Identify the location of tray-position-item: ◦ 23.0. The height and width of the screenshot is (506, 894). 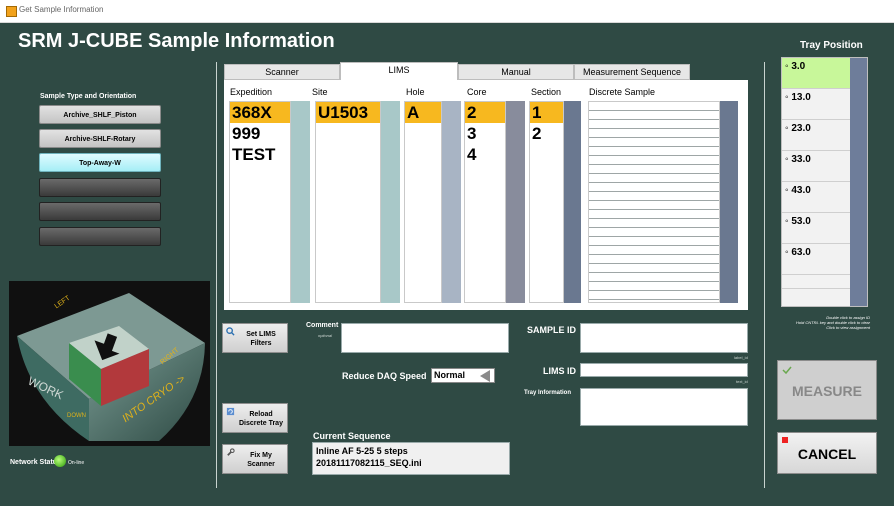
(816, 135).